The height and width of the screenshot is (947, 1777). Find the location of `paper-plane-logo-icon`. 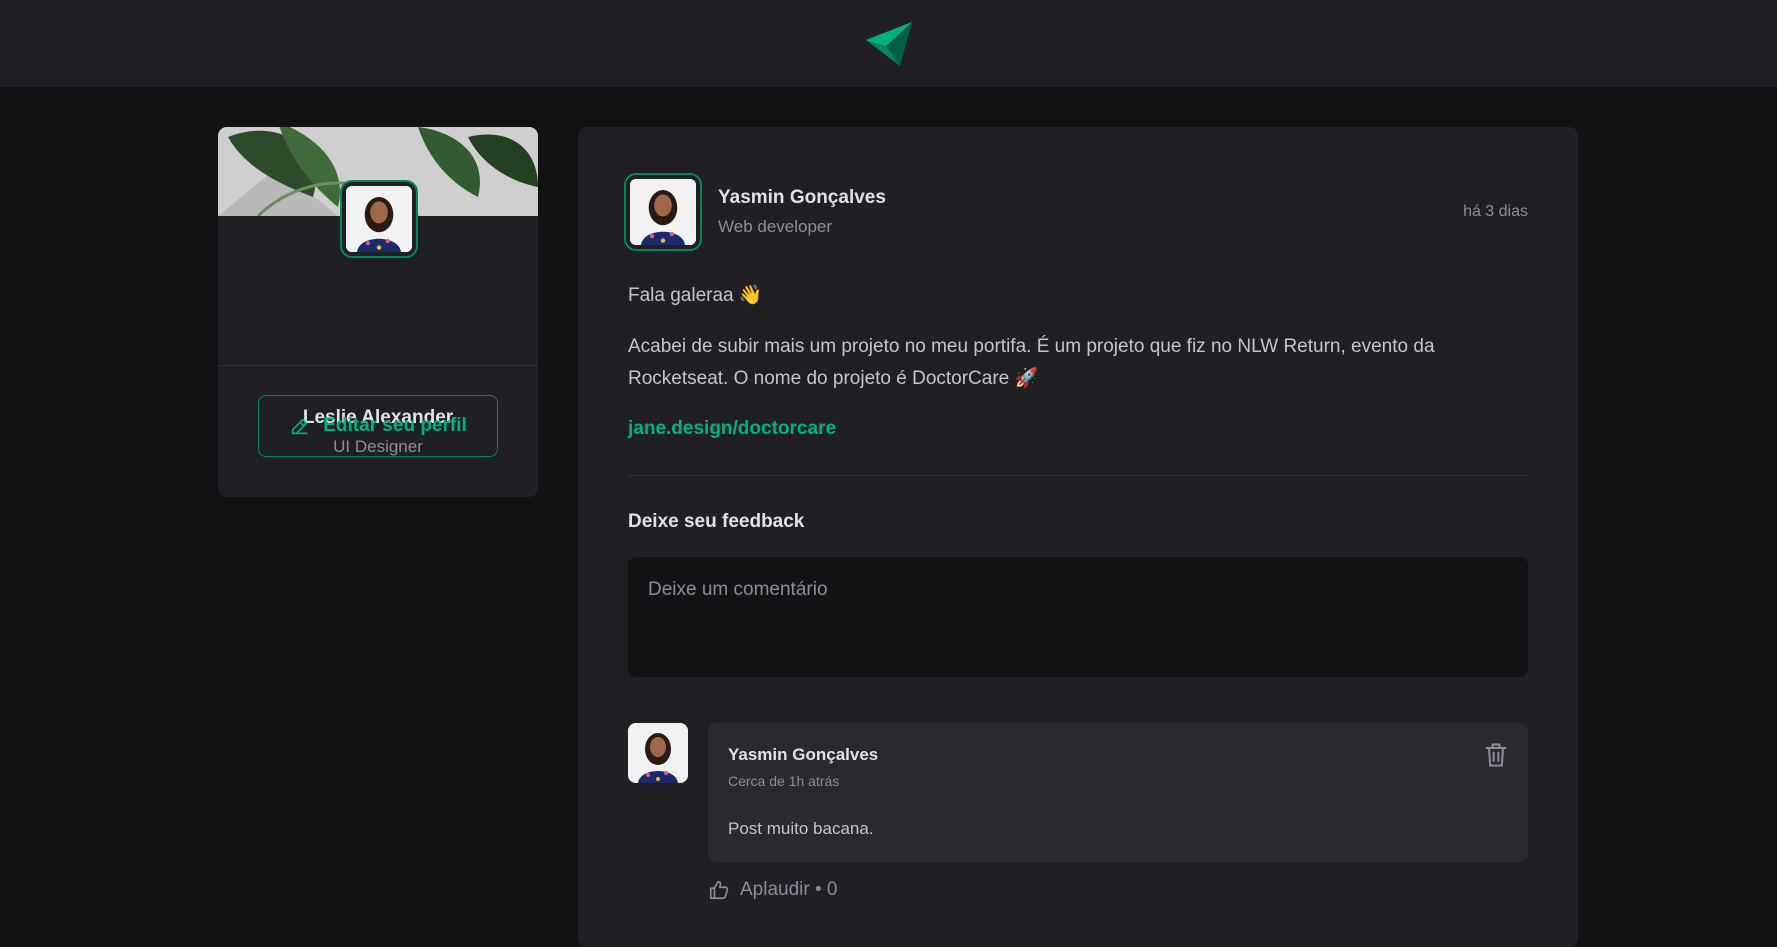

paper-plane-logo-icon is located at coordinates (888, 43).